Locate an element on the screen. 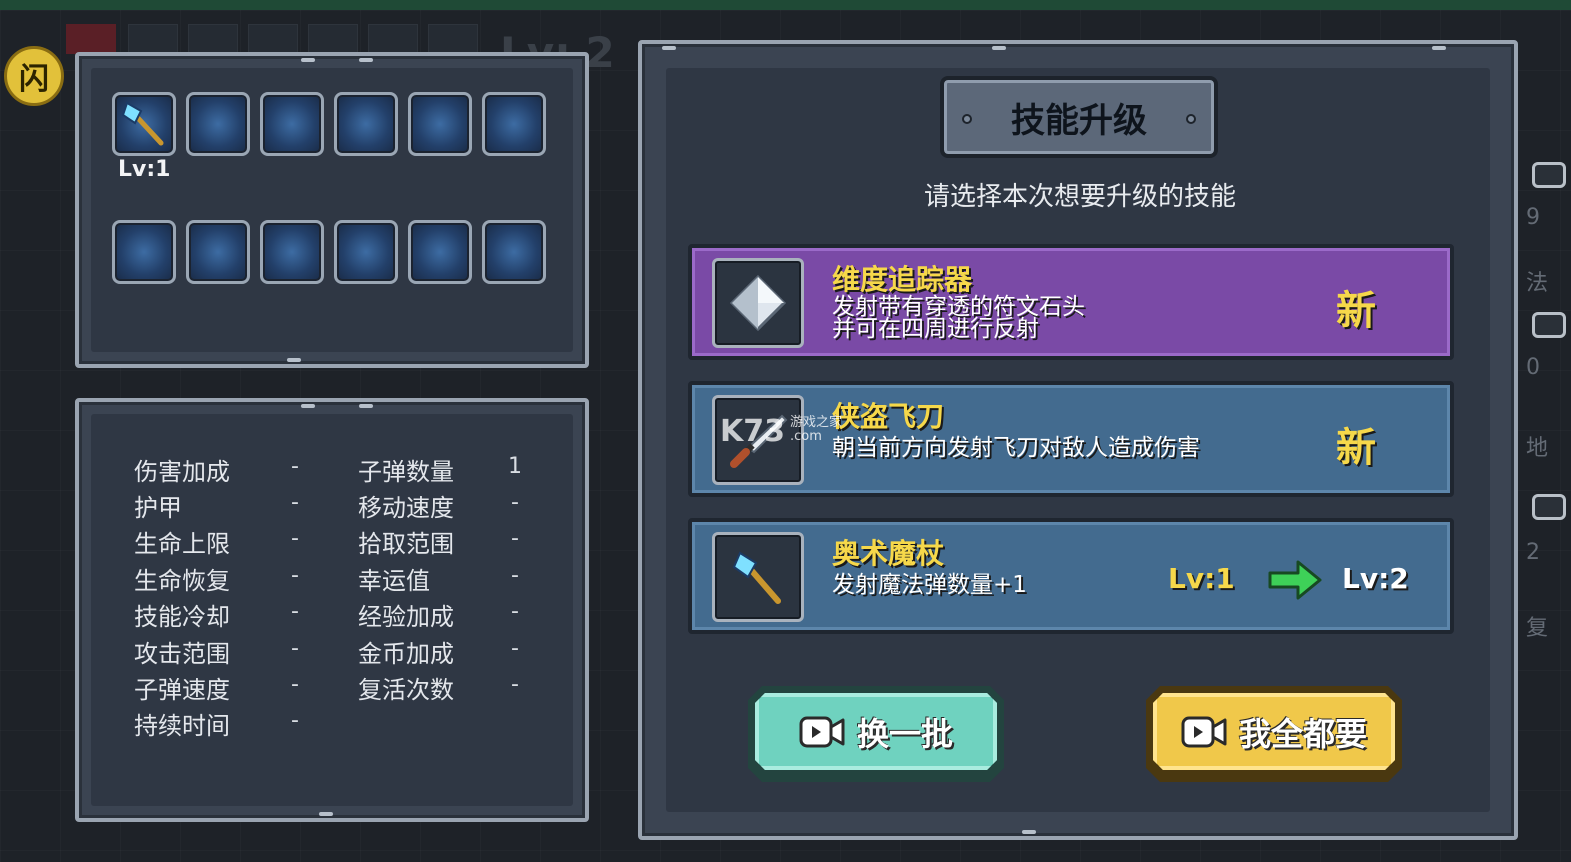 The width and height of the screenshot is (1571, 862). right-edge-text: 2 is located at coordinates (1533, 552).